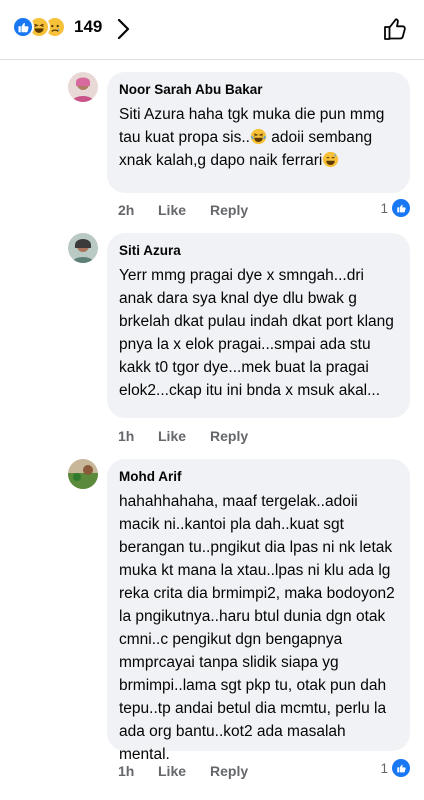  Describe the element at coordinates (258, 250) in the screenshot. I see `comment-author: Siti Azura` at that location.